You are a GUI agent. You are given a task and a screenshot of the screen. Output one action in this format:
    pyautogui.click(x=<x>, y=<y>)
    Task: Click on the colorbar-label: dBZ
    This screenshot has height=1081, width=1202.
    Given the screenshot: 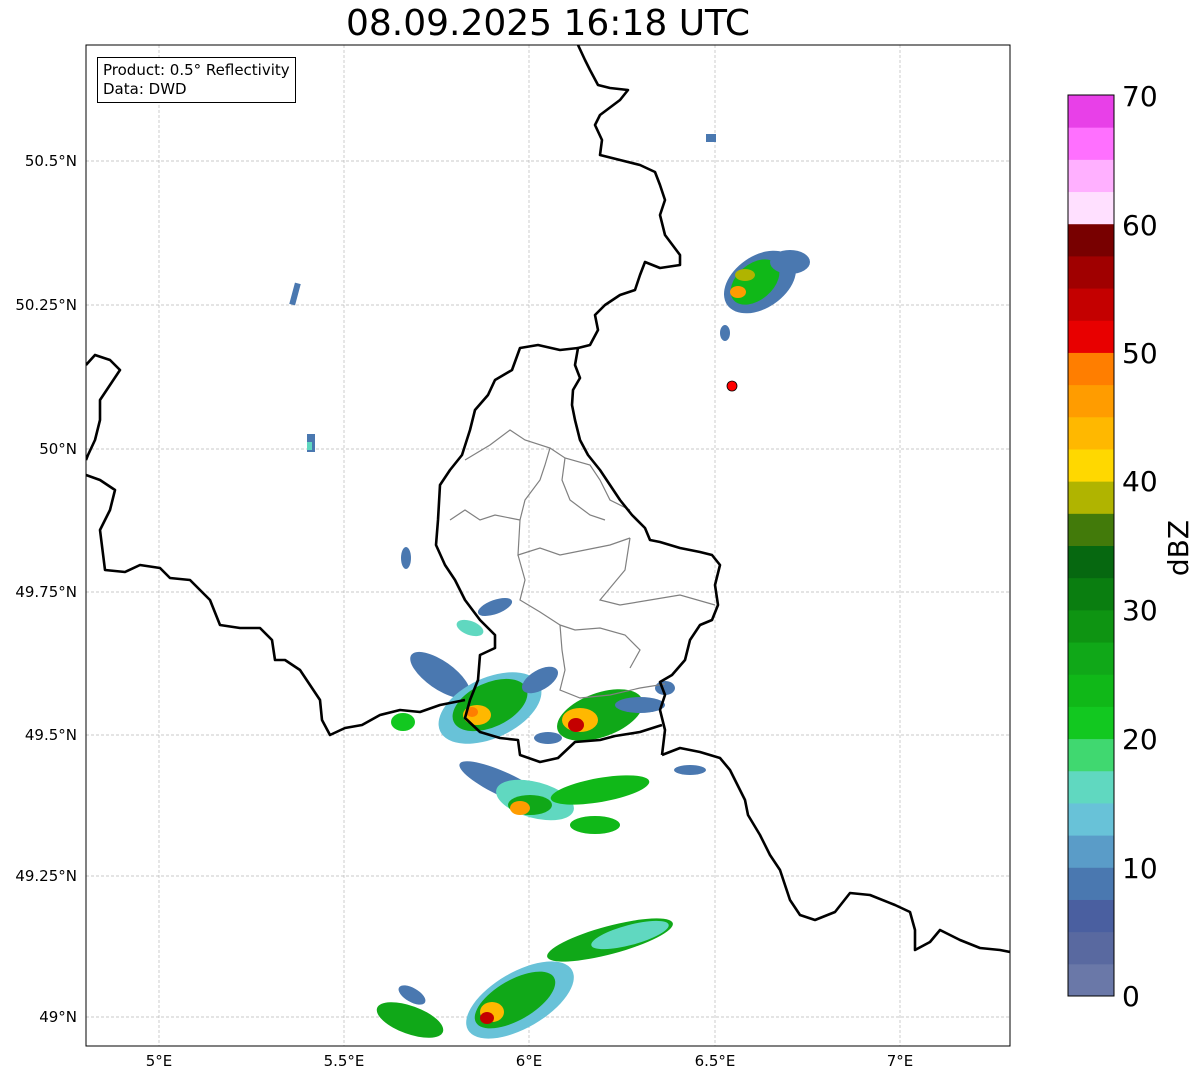 What is the action you would take?
    pyautogui.click(x=1178, y=548)
    